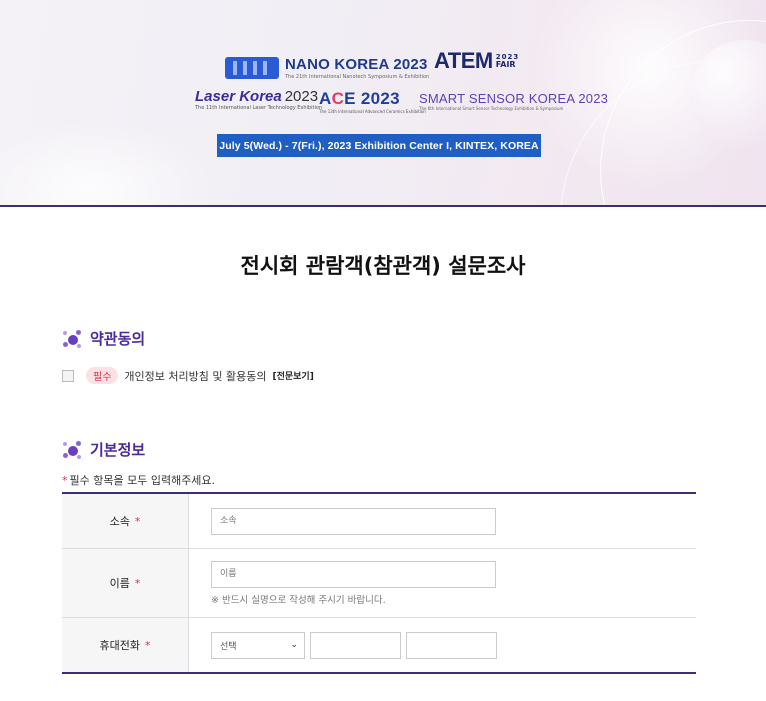 This screenshot has width=766, height=701. Describe the element at coordinates (298, 600) in the screenshot. I see `real-name-hint: ※ 반드시 실명으로 작성해 주시기 바랍니다.` at that location.